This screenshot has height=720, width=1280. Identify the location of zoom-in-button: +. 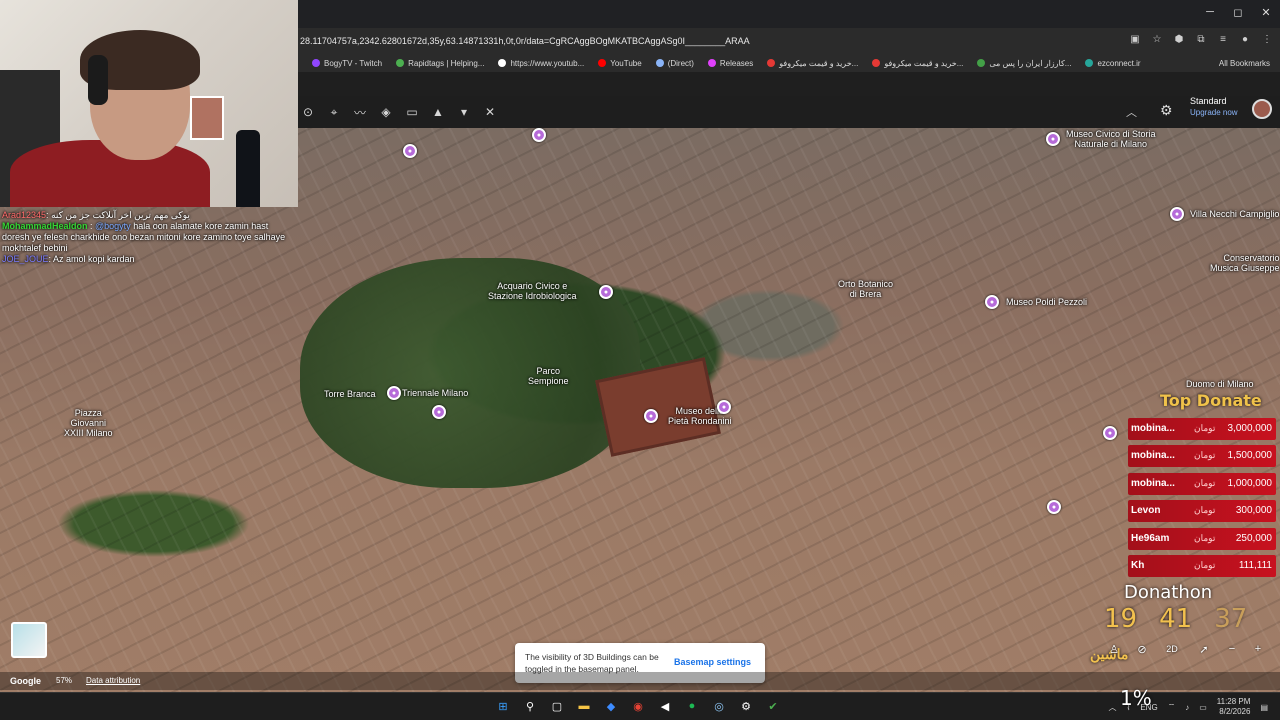
(1258, 649).